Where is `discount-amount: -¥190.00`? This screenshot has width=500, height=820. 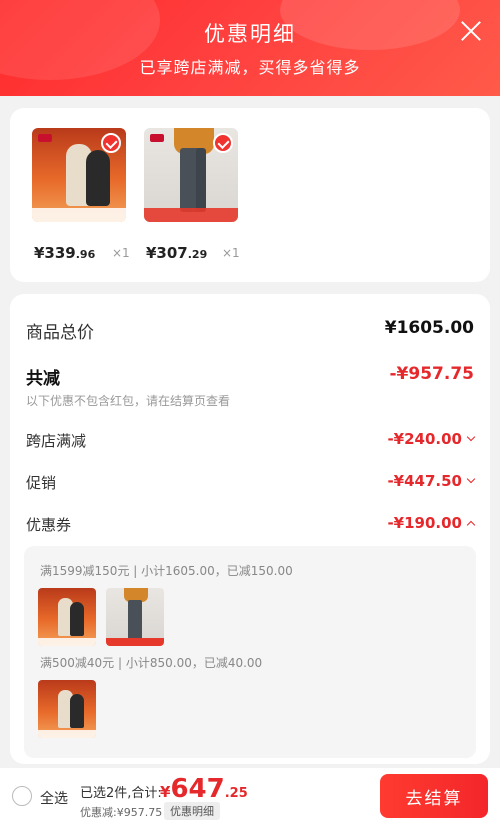
discount-amount: -¥190.00 is located at coordinates (424, 523).